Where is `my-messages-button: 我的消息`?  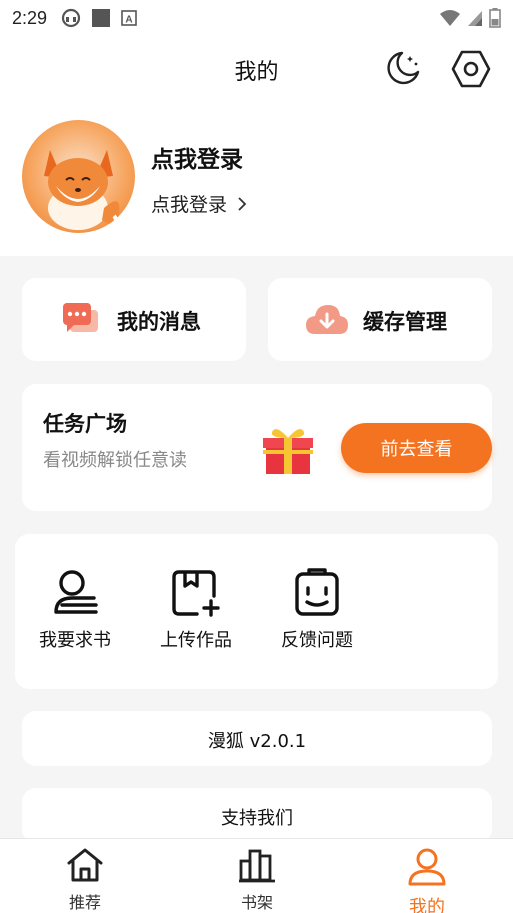 my-messages-button: 我的消息 is located at coordinates (134, 319).